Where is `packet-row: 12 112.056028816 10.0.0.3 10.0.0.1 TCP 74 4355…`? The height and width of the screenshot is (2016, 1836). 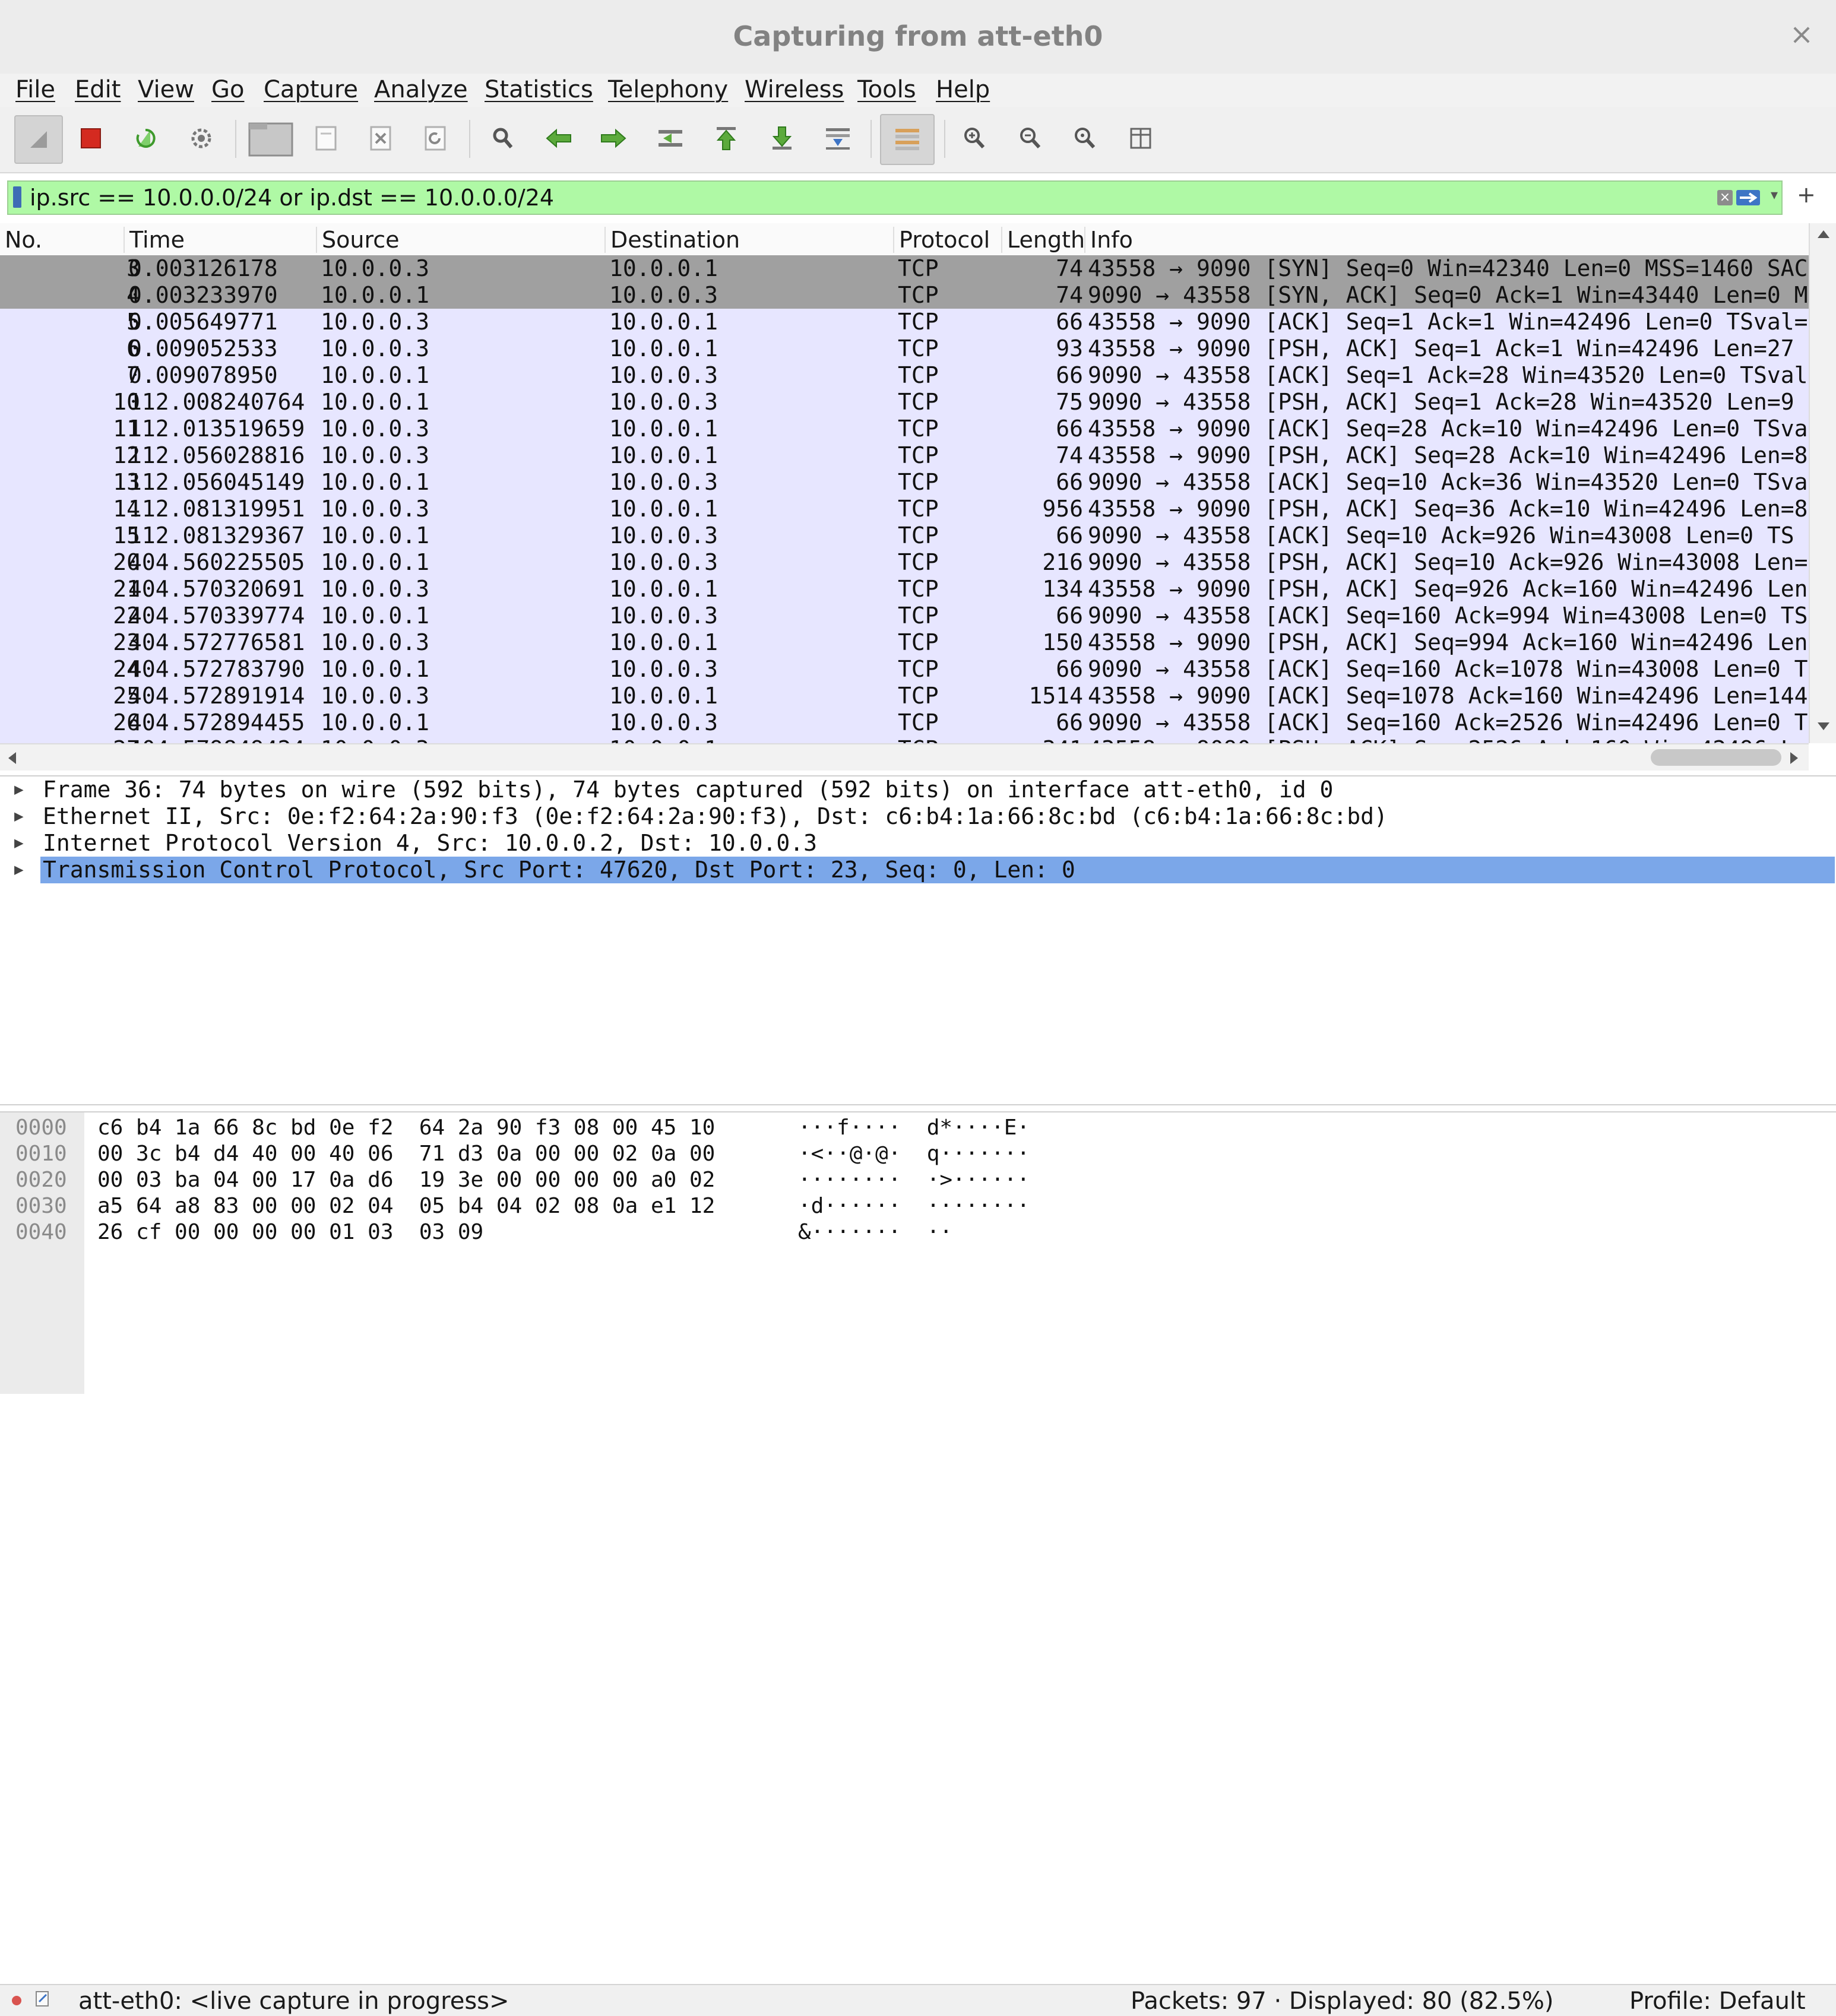 packet-row: 12 112.056028816 10.0.0.3 10.0.0.1 TCP 74 4355… is located at coordinates (904, 456).